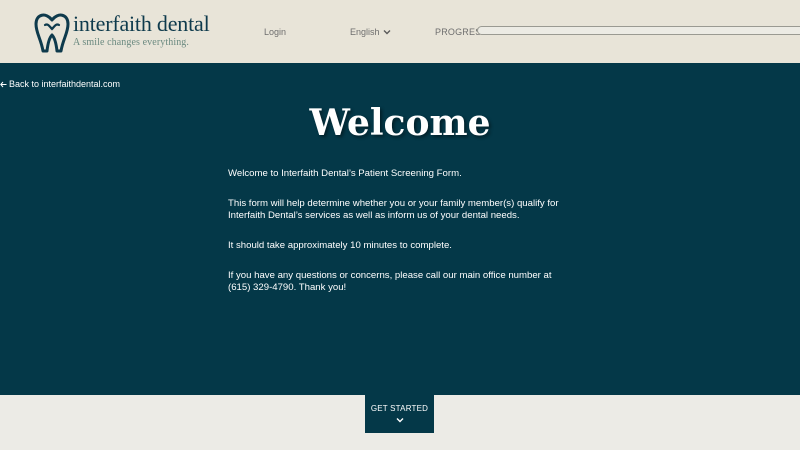 The width and height of the screenshot is (800, 450). I want to click on tooth-heart-logo-icon, so click(52, 33).